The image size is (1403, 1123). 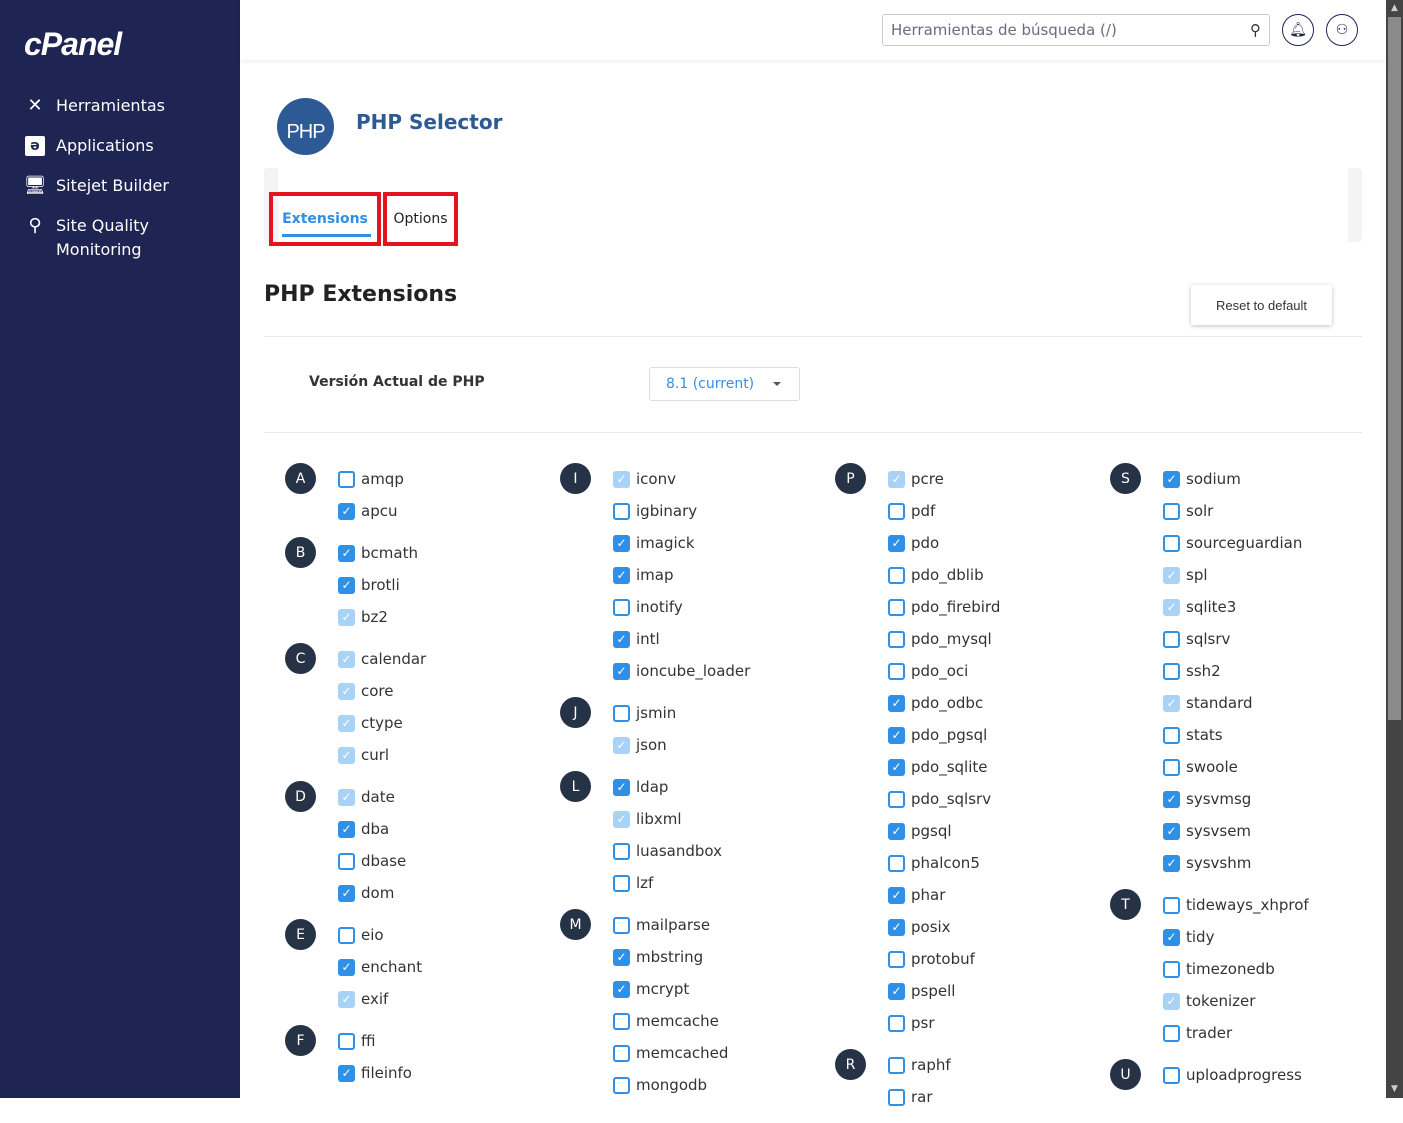 I want to click on extension-sqlsrv: sqlsrv, so click(x=1274, y=639).